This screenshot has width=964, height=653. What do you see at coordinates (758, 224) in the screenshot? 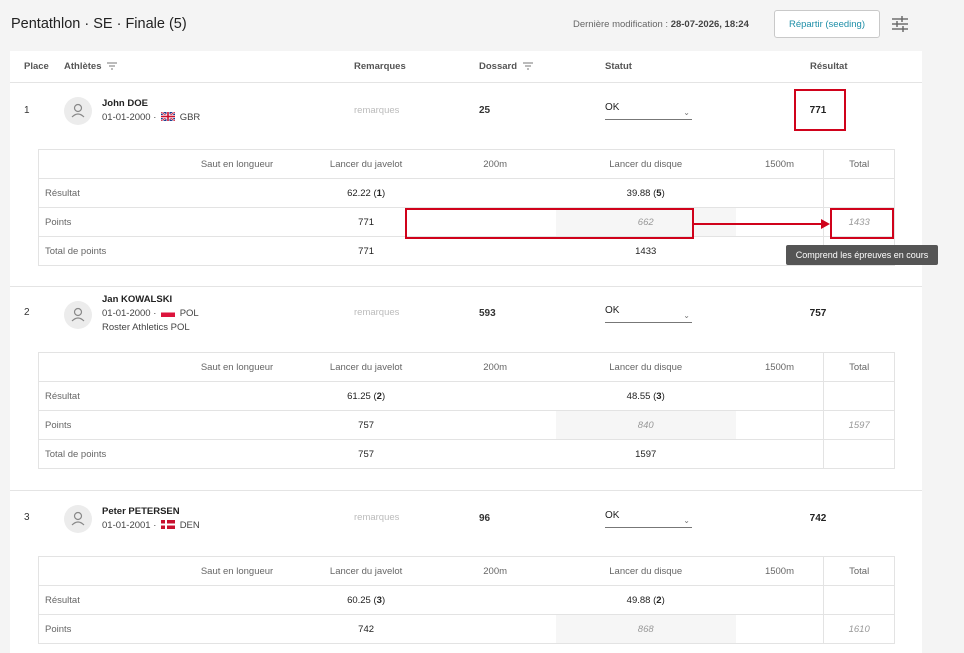
I see `annotation-arrow` at bounding box center [758, 224].